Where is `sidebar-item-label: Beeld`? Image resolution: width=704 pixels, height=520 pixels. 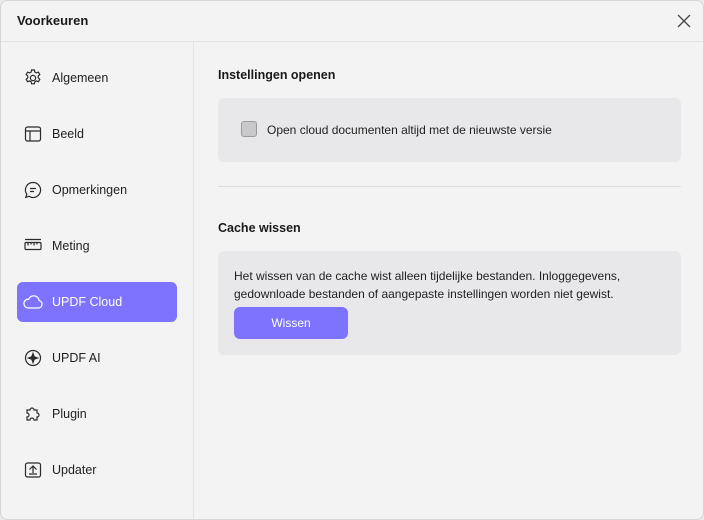 sidebar-item-label: Beeld is located at coordinates (68, 134).